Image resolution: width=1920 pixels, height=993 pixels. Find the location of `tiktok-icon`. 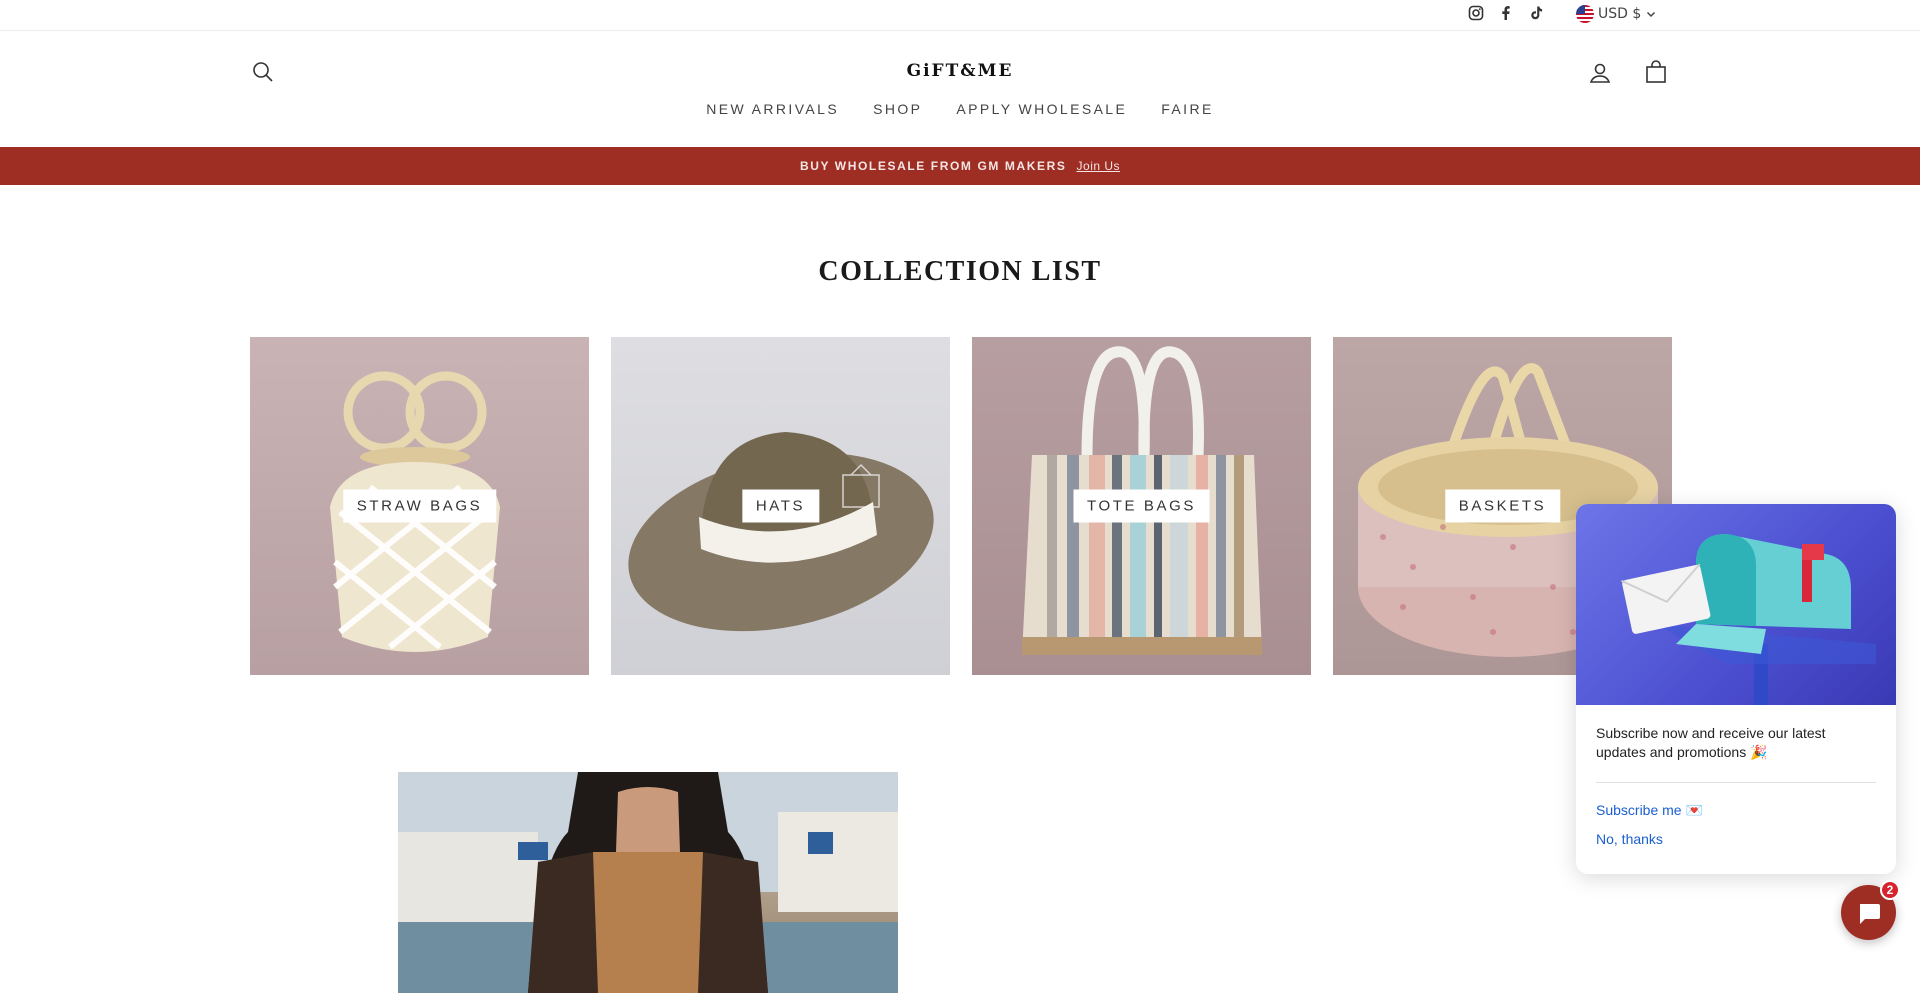

tiktok-icon is located at coordinates (1536, 13).